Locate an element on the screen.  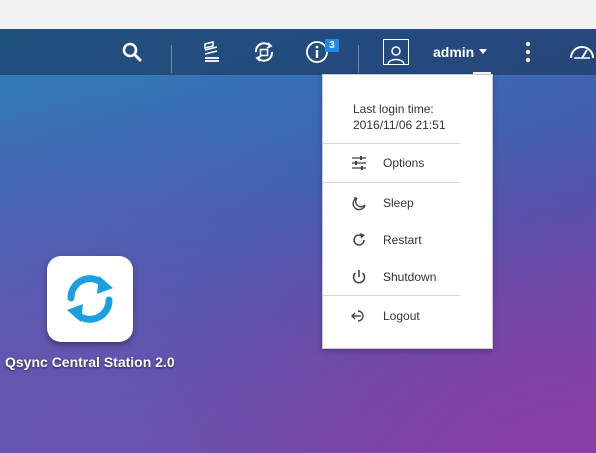
last-login-time: 2016/11/06 21:51 is located at coordinates (399, 125).